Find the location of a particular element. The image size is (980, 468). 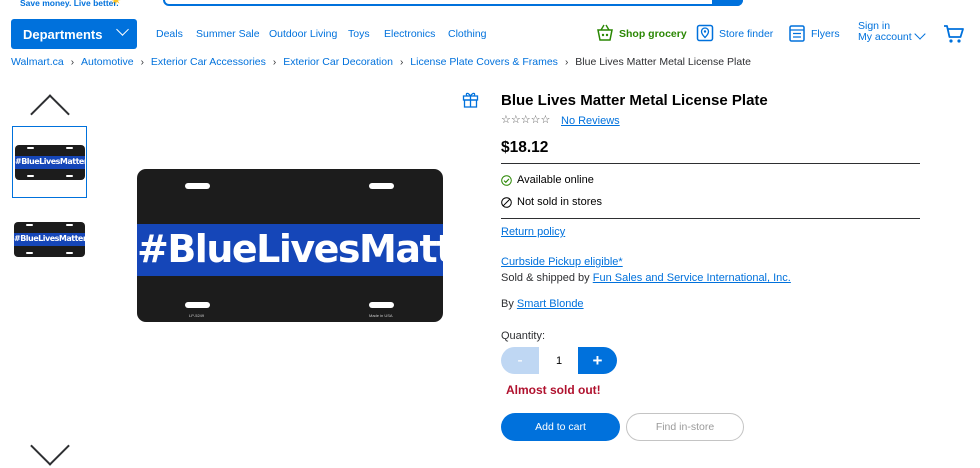

nav-link-deals: Deals is located at coordinates (169, 34).